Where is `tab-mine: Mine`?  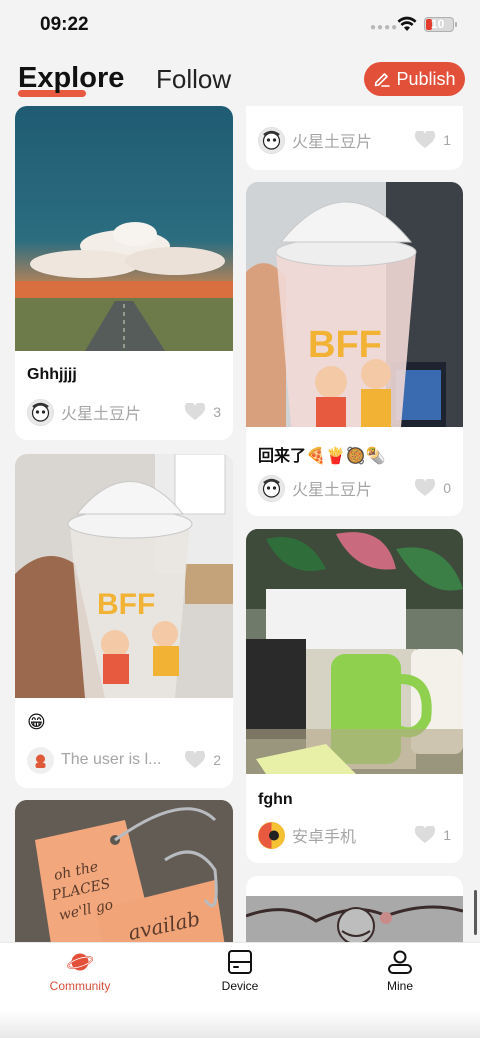
tab-mine: Mine is located at coordinates (400, 971).